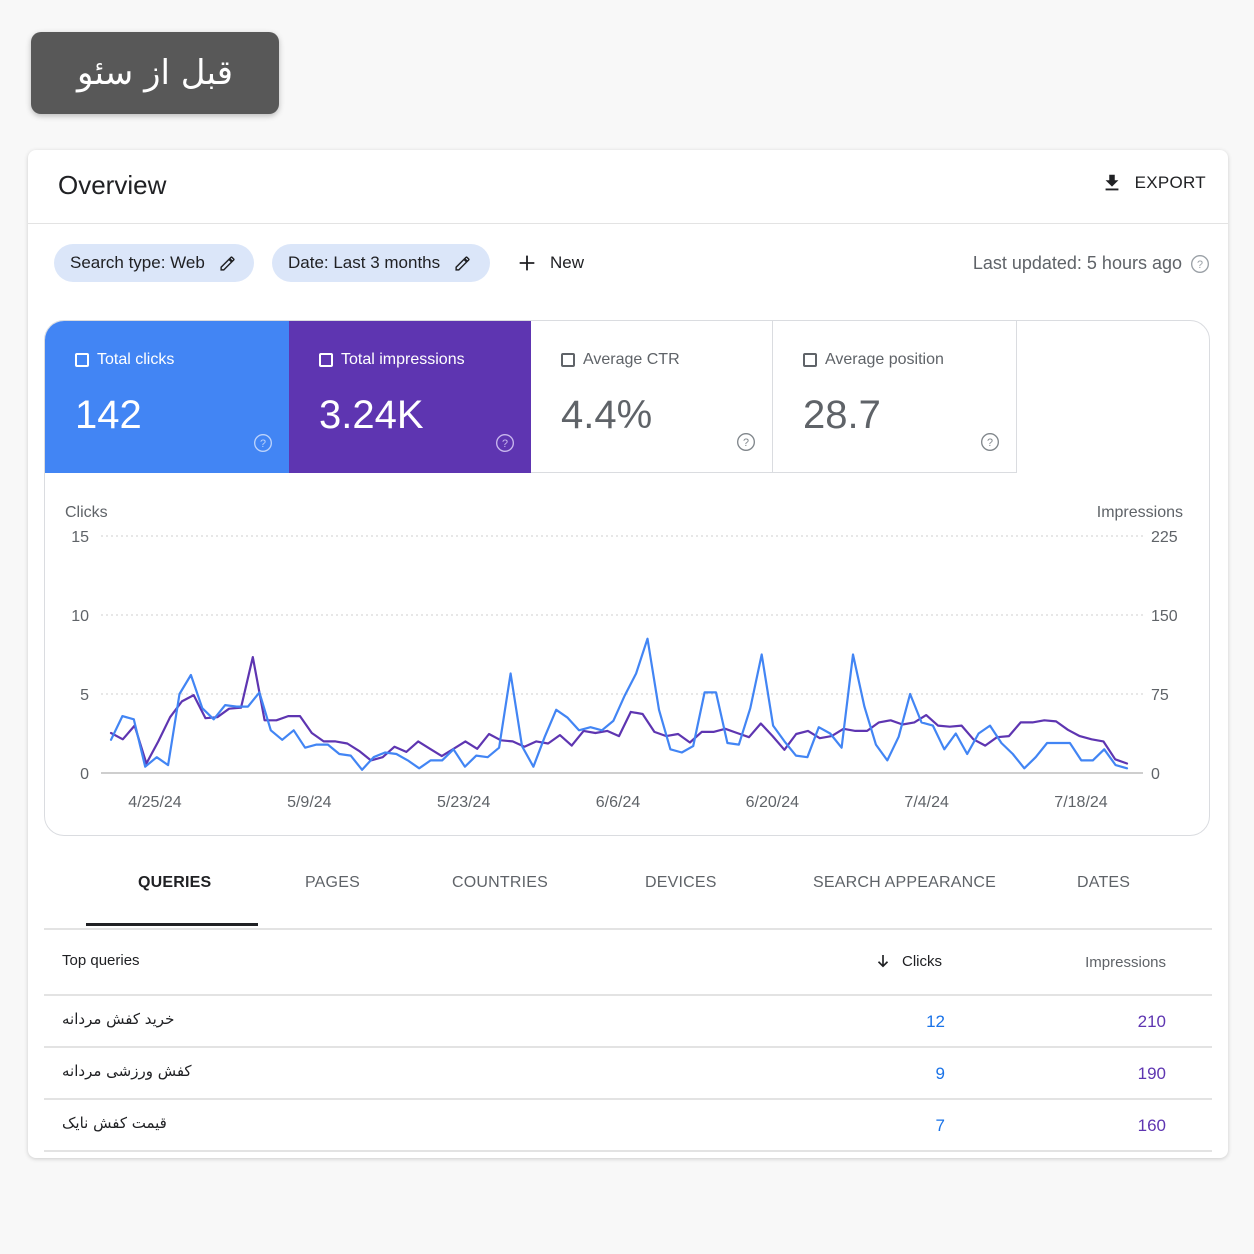 The width and height of the screenshot is (1254, 1254). Describe the element at coordinates (1155, 774) in the screenshot. I see `right-tick-label: 0` at that location.